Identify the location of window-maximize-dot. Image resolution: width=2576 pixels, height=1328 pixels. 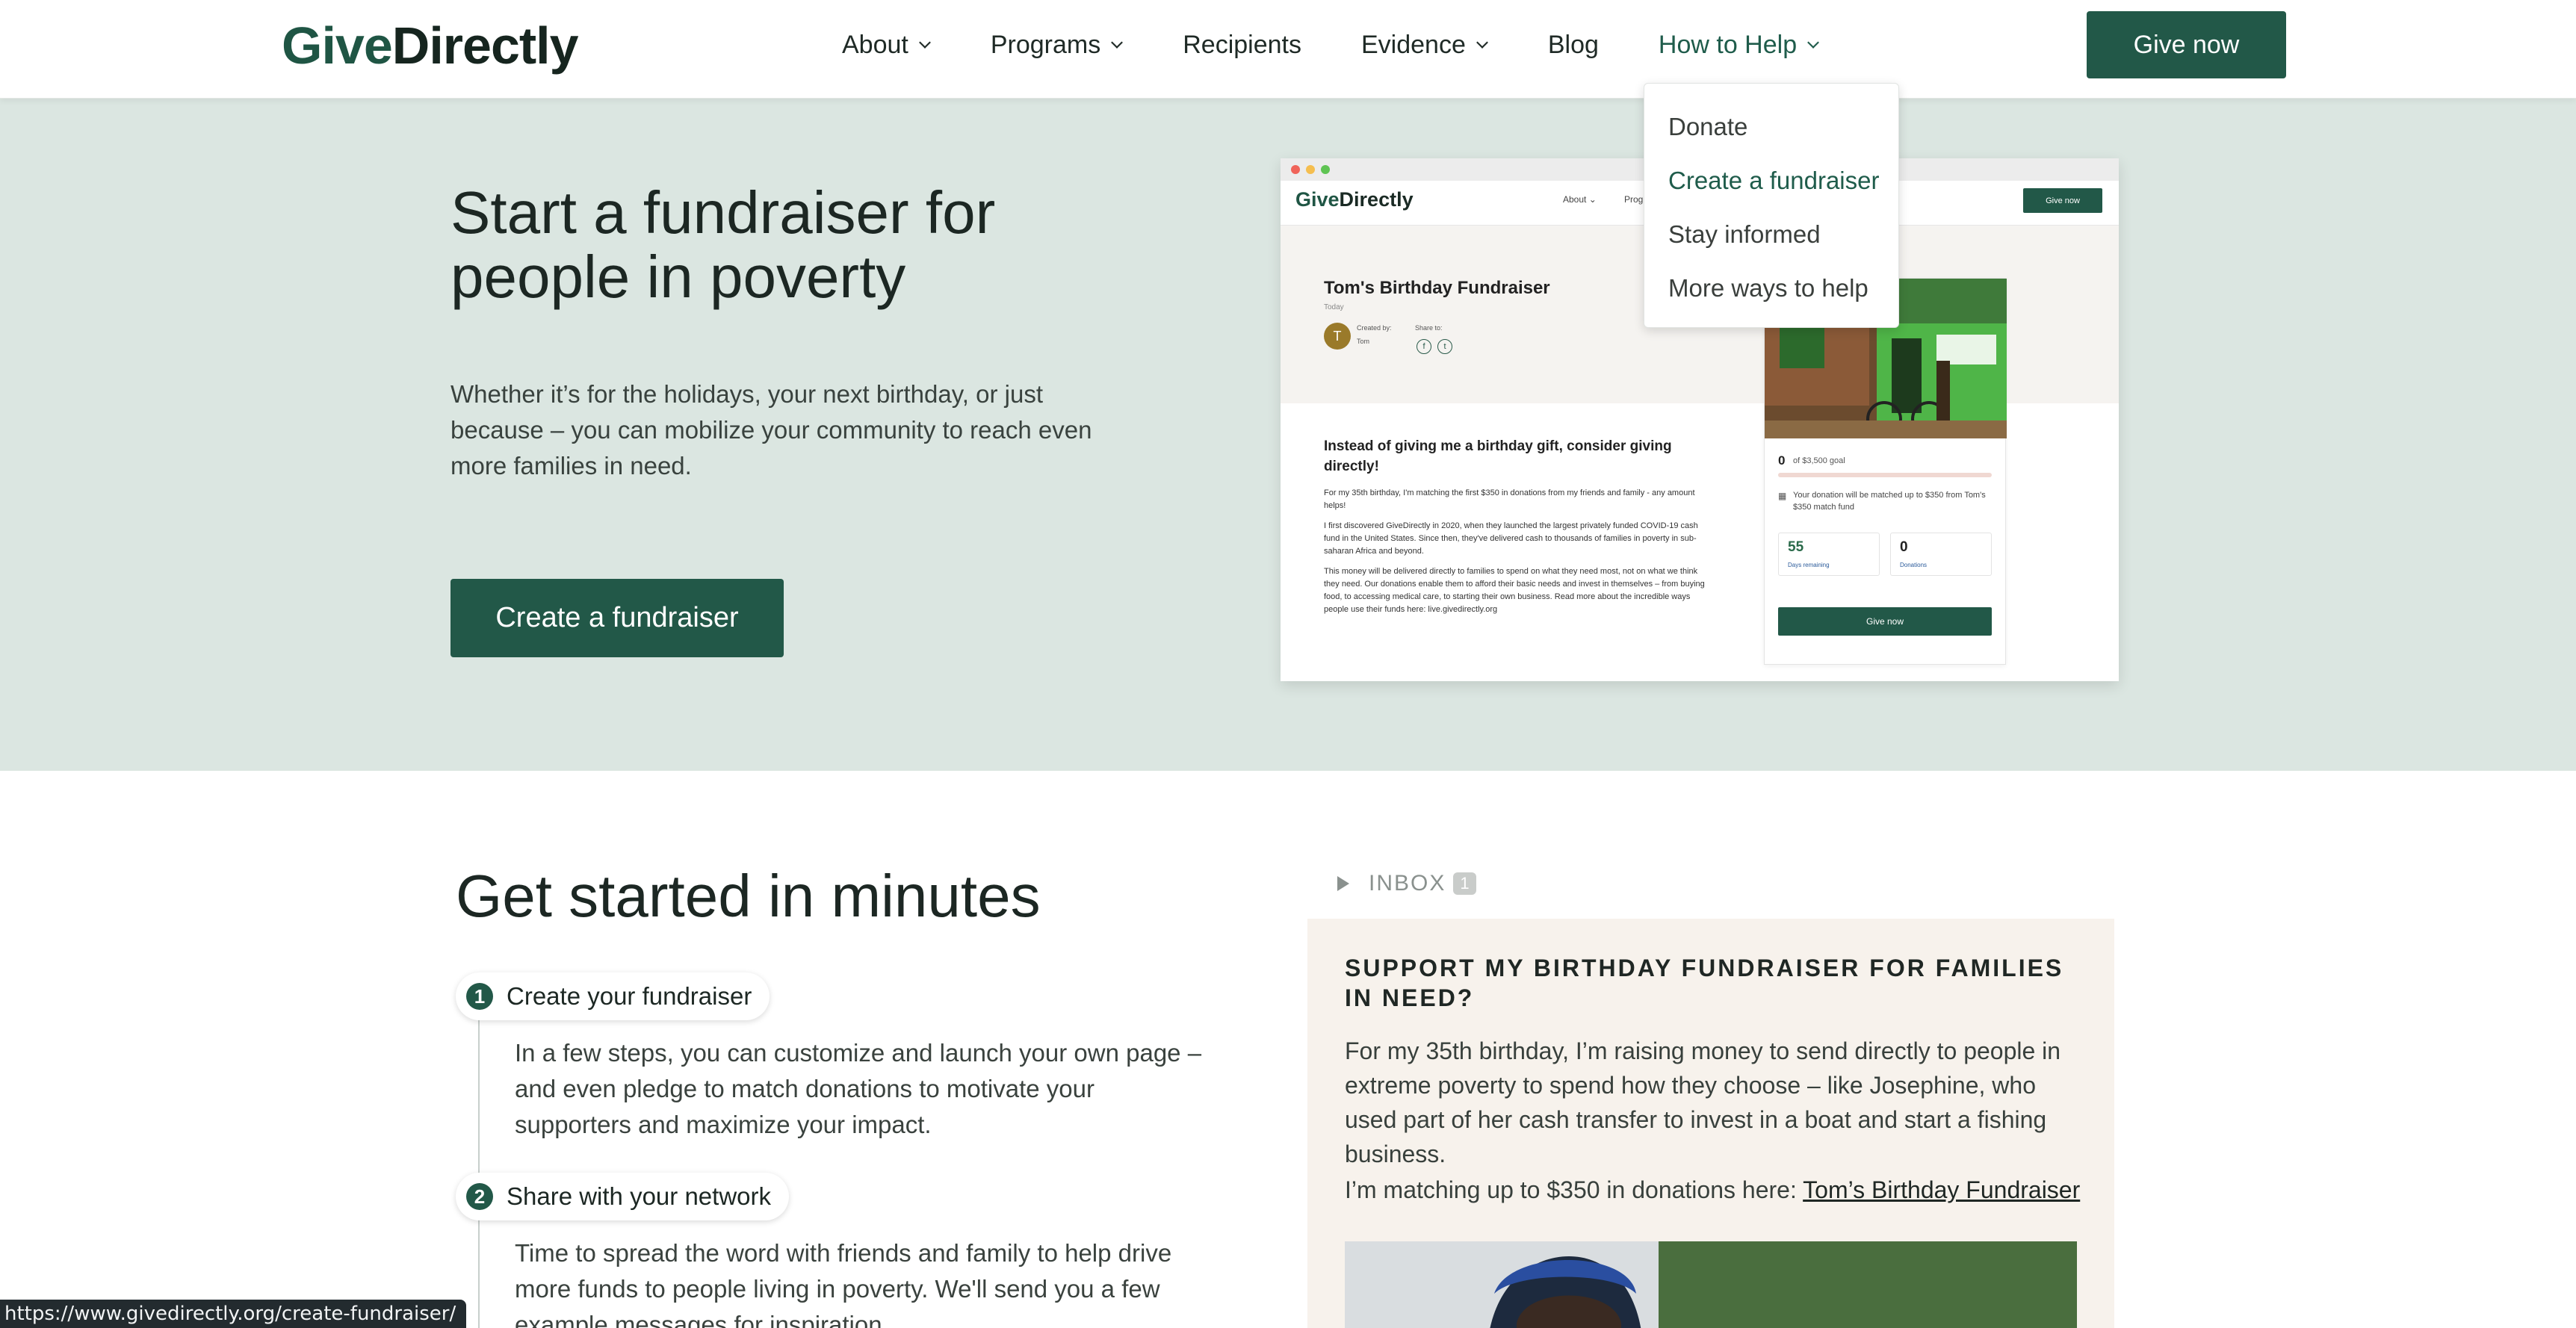
(1325, 169).